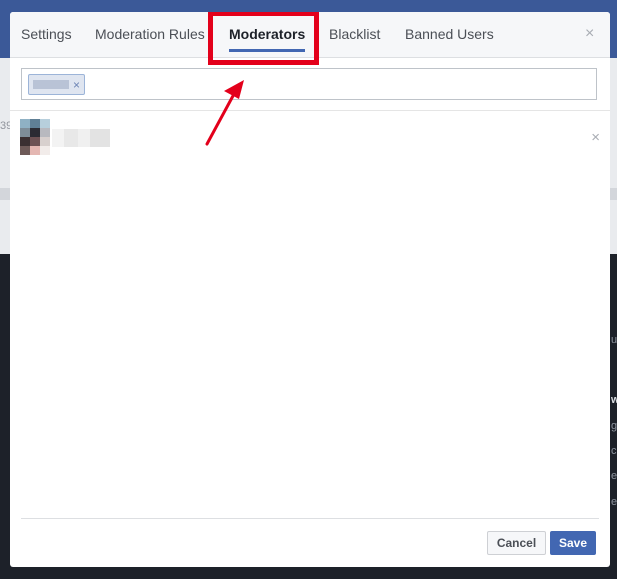  I want to click on footer-divider, so click(310, 518).